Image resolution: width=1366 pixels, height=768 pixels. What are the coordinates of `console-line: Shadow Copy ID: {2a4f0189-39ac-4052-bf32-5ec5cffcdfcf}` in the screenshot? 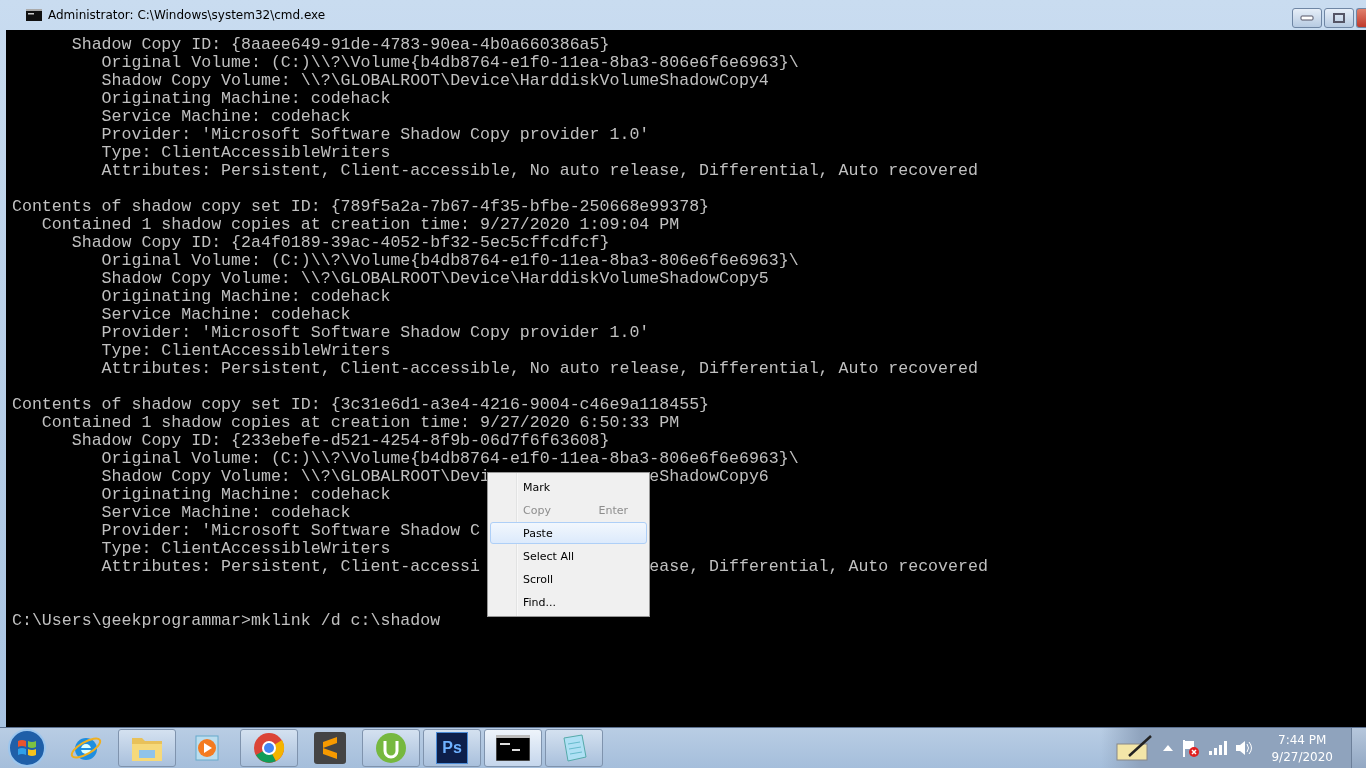 It's located at (340, 243).